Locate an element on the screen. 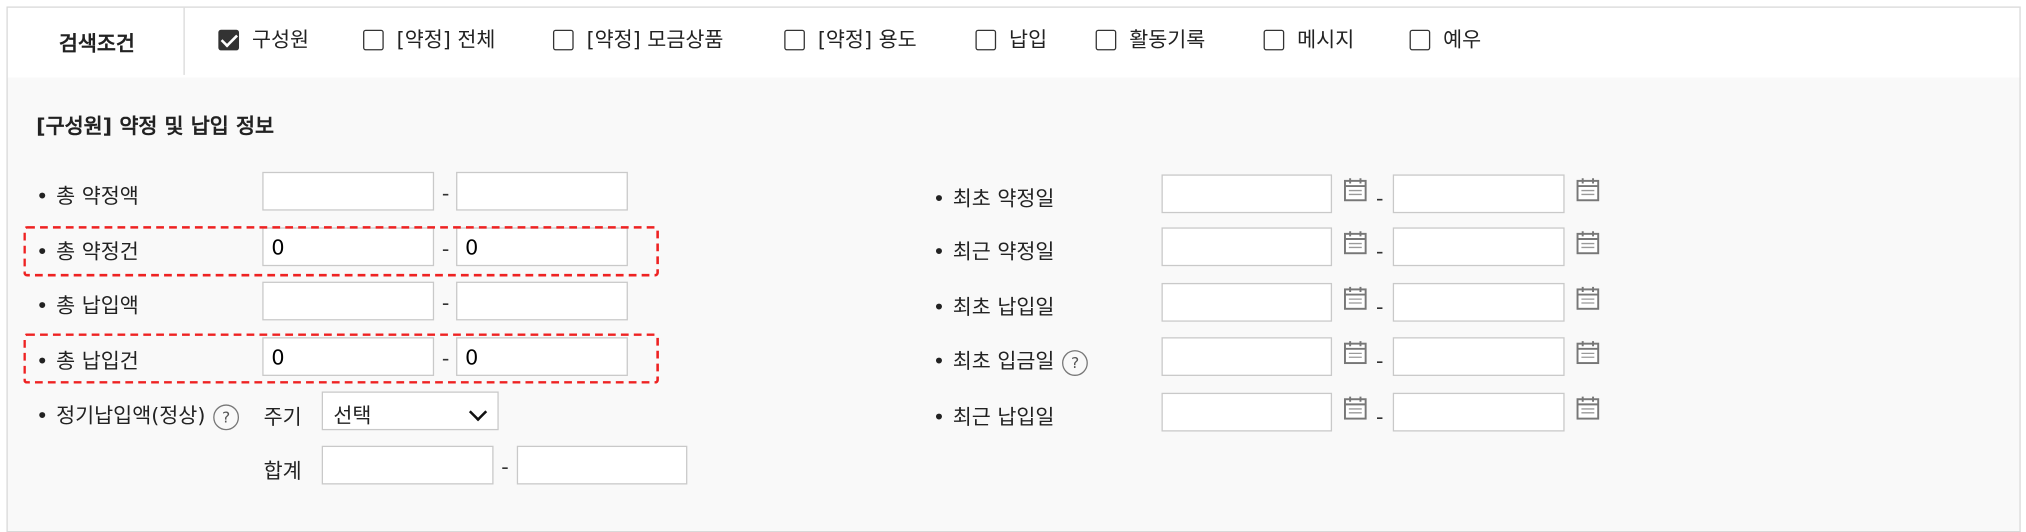 Image resolution: width=2026 pixels, height=532 pixels. search-condition-label: 검색조건 is located at coordinates (97, 41).